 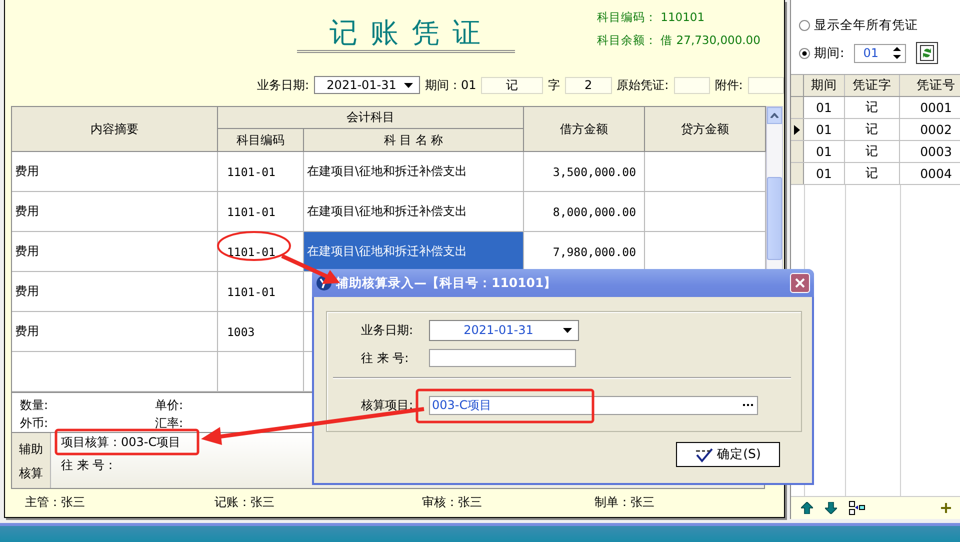 What do you see at coordinates (115, 129) in the screenshot?
I see `column-header: 内容摘要` at bounding box center [115, 129].